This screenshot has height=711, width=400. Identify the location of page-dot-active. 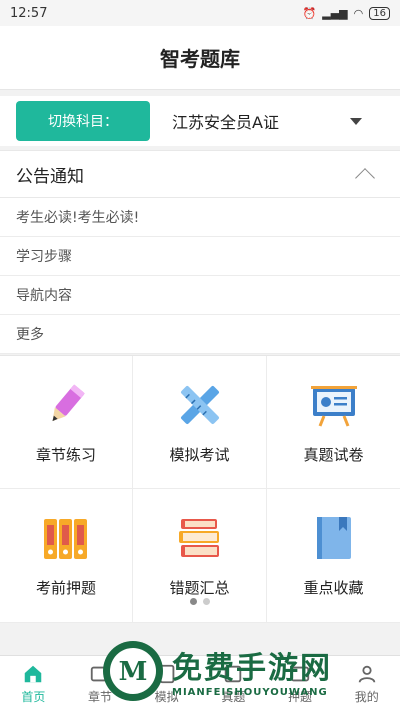
(193, 601).